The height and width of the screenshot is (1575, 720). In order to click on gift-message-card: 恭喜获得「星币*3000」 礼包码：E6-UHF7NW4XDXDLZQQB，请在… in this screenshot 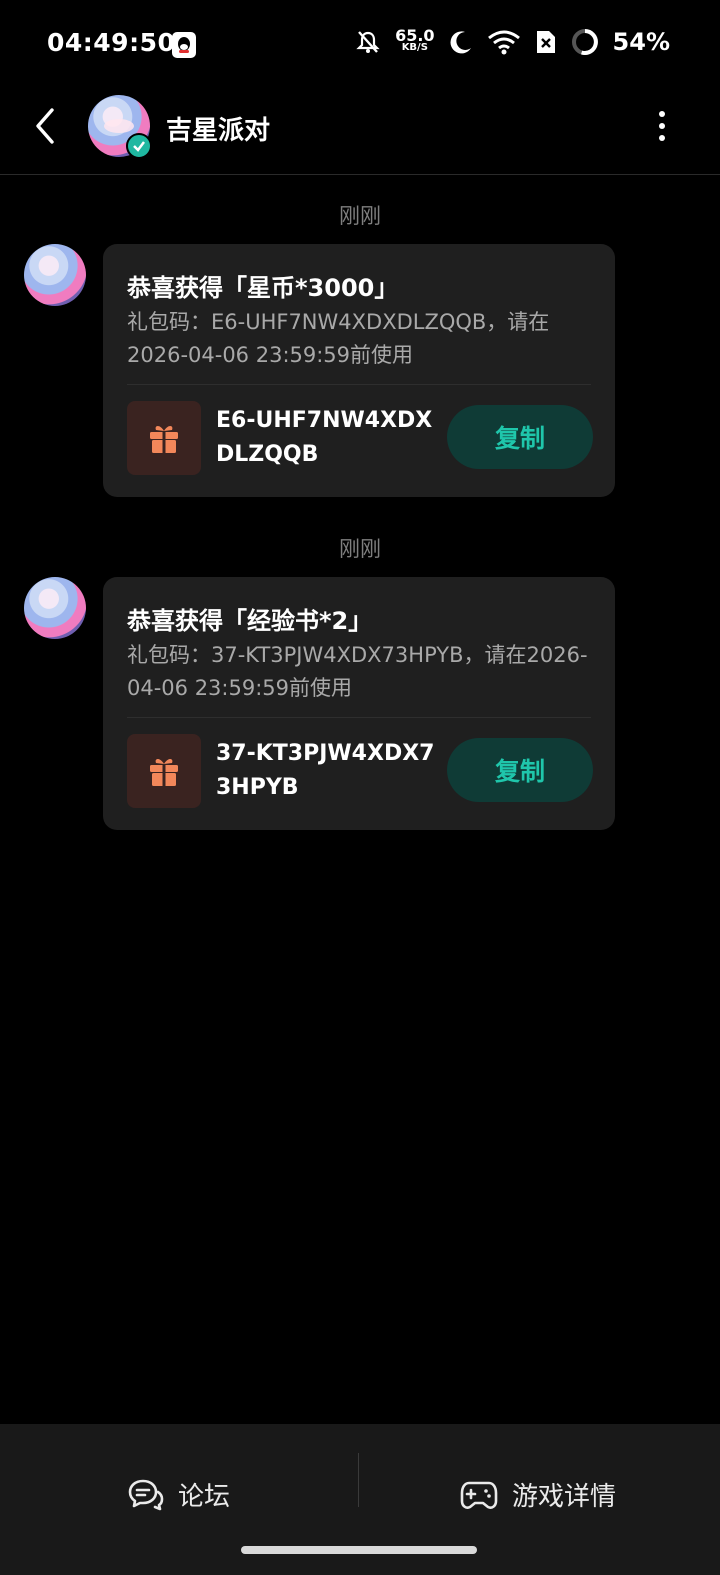, I will do `click(359, 370)`.